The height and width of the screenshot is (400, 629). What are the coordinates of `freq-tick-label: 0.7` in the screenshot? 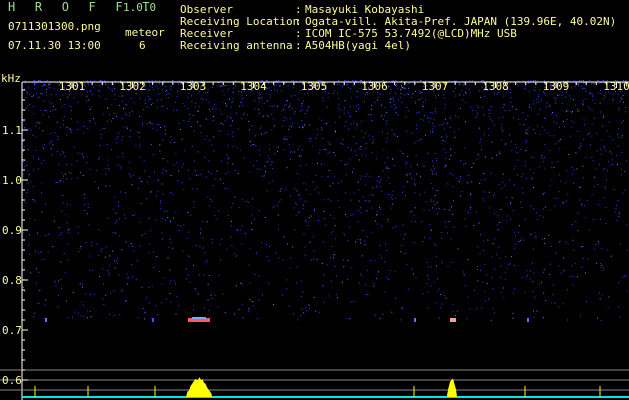 It's located at (12, 330).